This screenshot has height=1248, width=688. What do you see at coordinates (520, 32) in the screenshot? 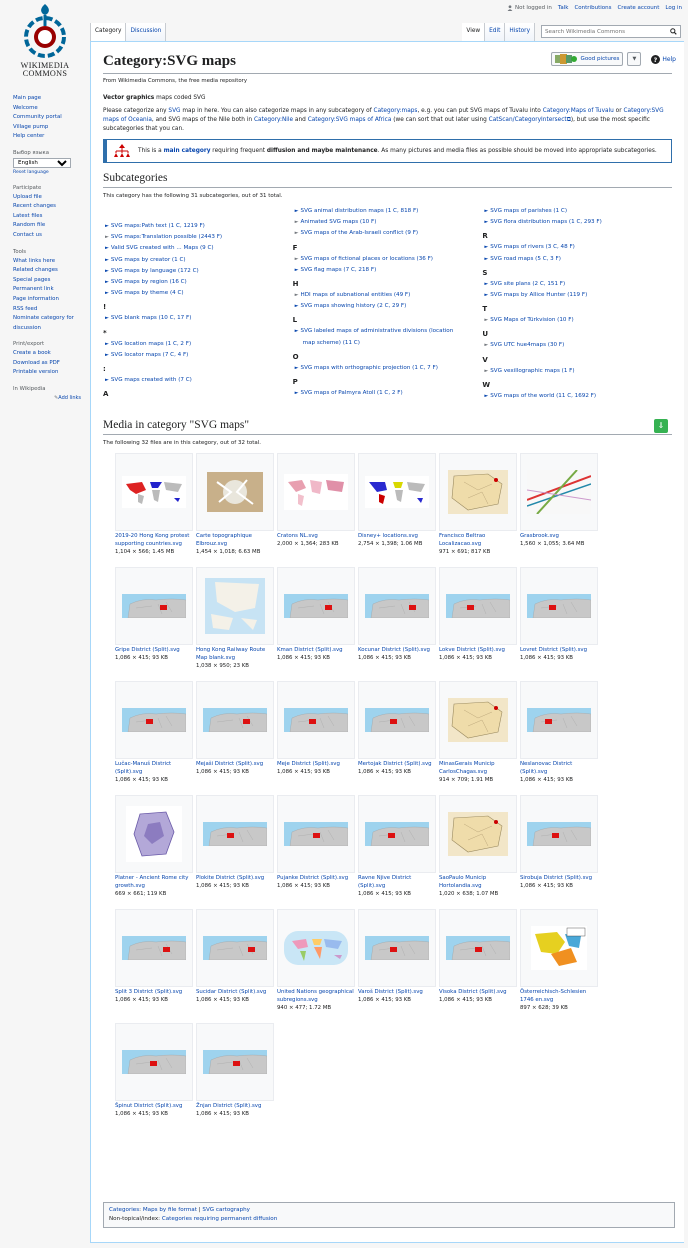
I see `tab-history: History` at bounding box center [520, 32].